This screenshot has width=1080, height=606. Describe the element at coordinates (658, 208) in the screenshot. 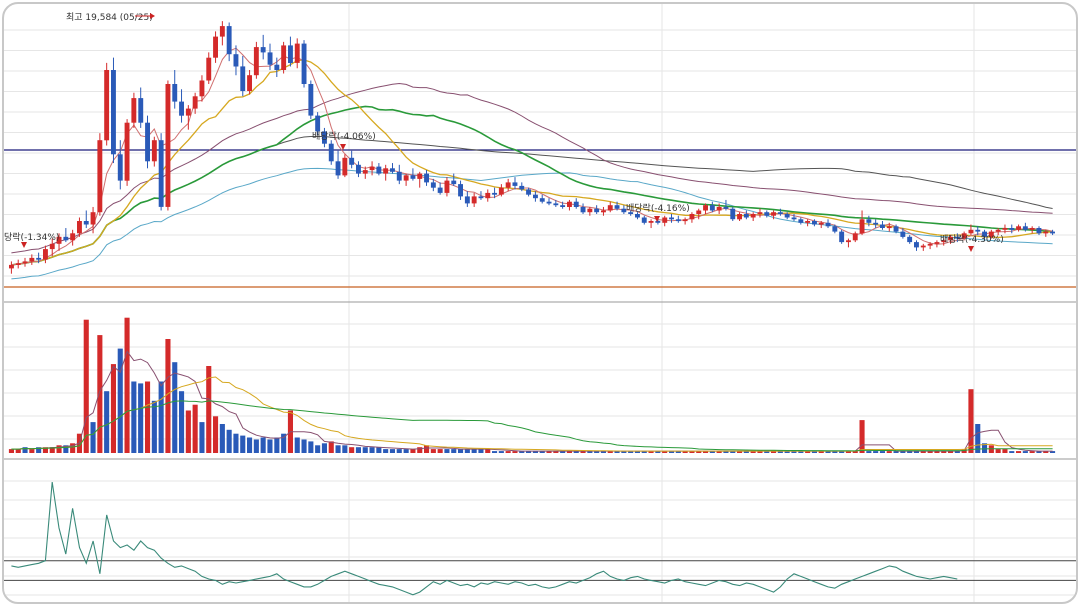

I see `ex-dividend-annotation-3: 배당락(-4.16%)` at that location.